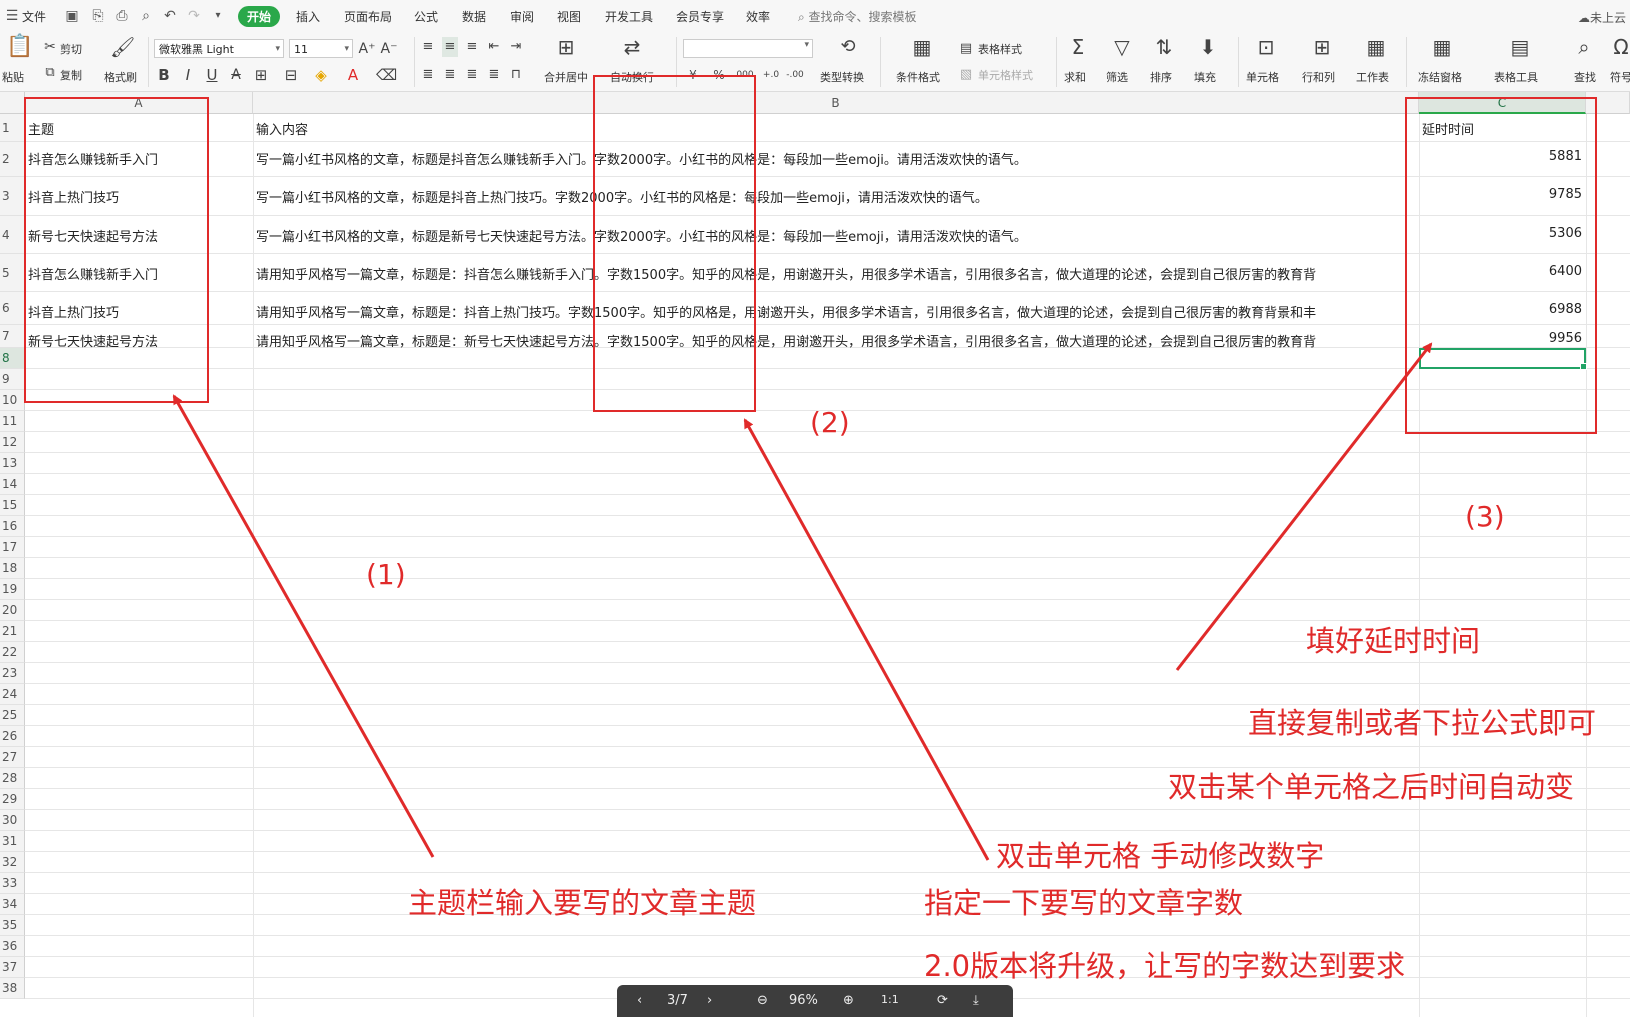 The height and width of the screenshot is (1017, 1630). Describe the element at coordinates (709, 1000) in the screenshot. I see `chevron-right-icon: ›` at that location.